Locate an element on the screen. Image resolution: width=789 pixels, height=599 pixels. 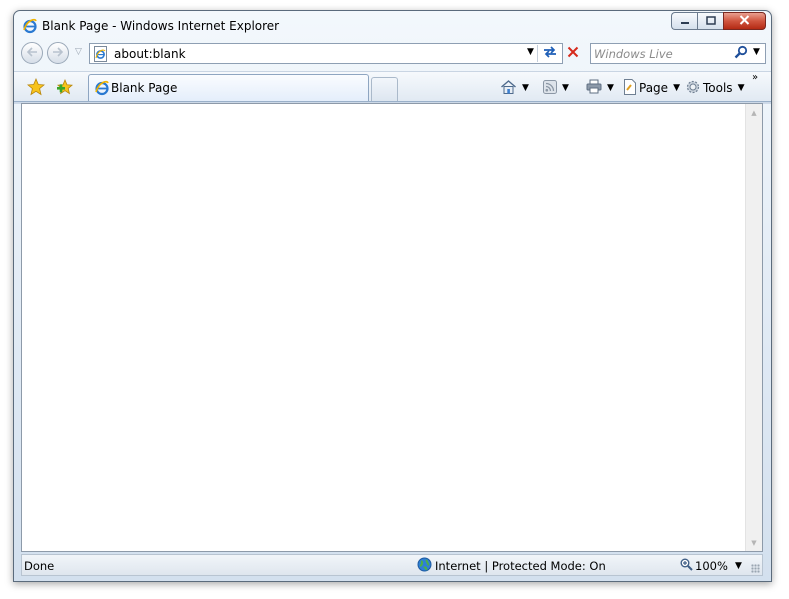
scroll-up-arrow-icon: ▲ is located at coordinates (754, 112).